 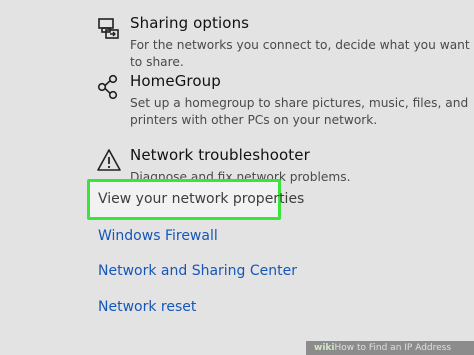 What do you see at coordinates (190, 23) in the screenshot?
I see `sharing-options-title: Sharing options` at bounding box center [190, 23].